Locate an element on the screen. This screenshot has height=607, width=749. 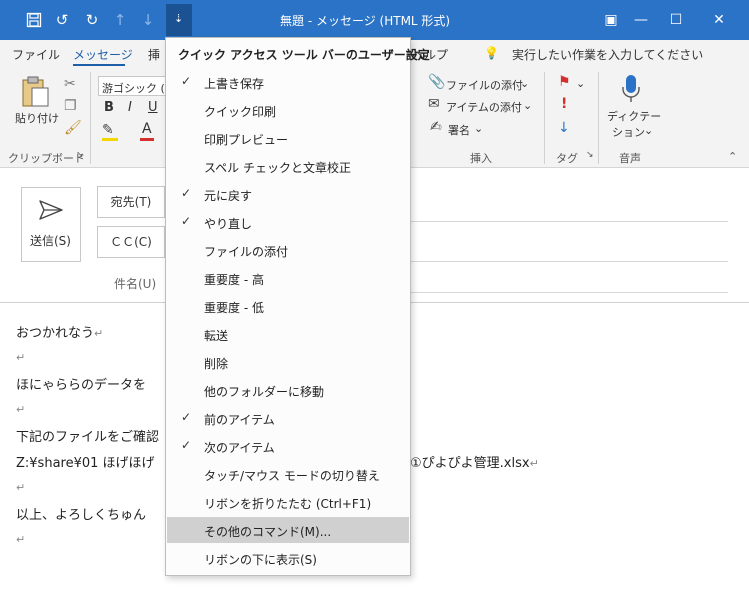
menu-item-label: 次のアイテム is located at coordinates (239, 448).